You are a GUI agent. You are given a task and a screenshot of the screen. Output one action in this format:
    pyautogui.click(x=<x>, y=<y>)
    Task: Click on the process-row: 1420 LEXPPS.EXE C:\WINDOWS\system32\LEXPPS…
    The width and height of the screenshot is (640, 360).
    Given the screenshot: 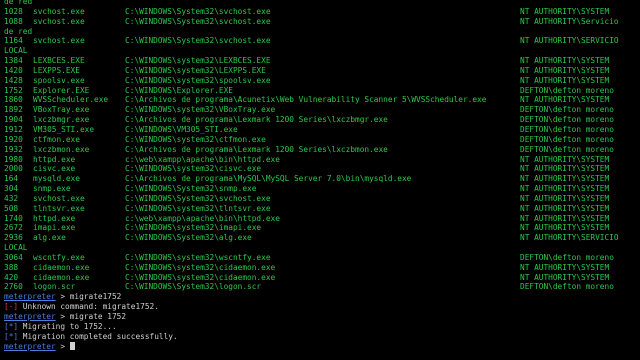 What is the action you would take?
    pyautogui.click(x=320, y=71)
    